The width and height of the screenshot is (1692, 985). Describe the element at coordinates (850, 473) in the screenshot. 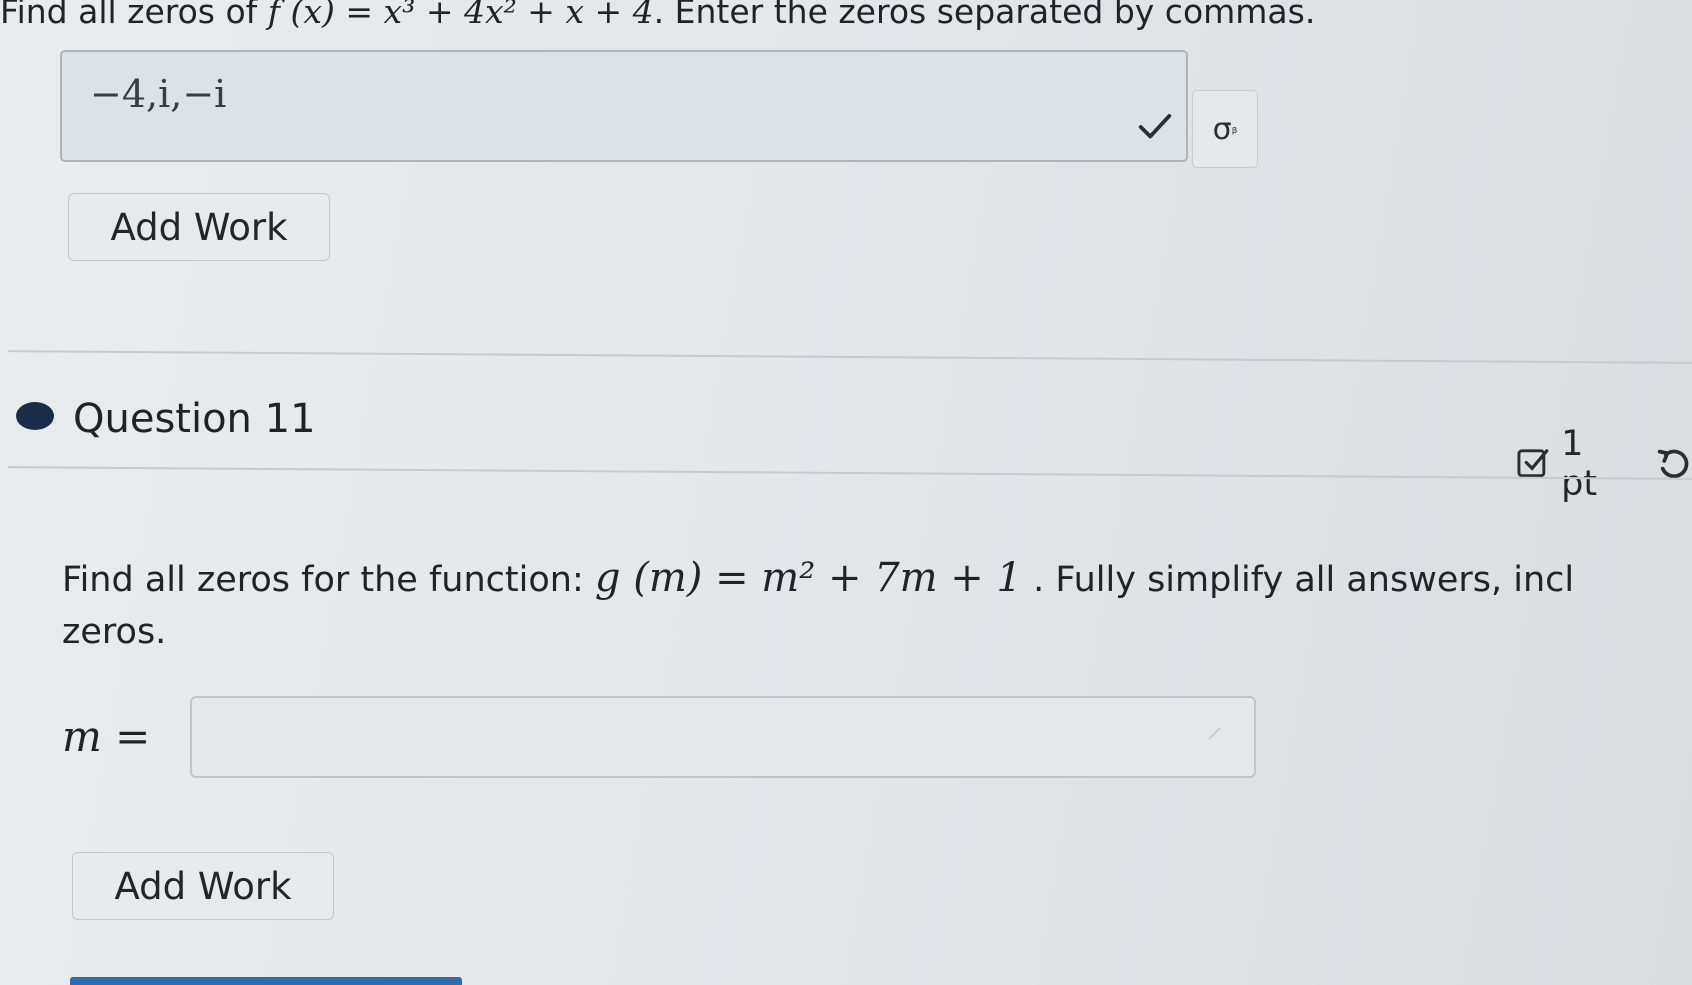

I see `divider-question-header` at that location.